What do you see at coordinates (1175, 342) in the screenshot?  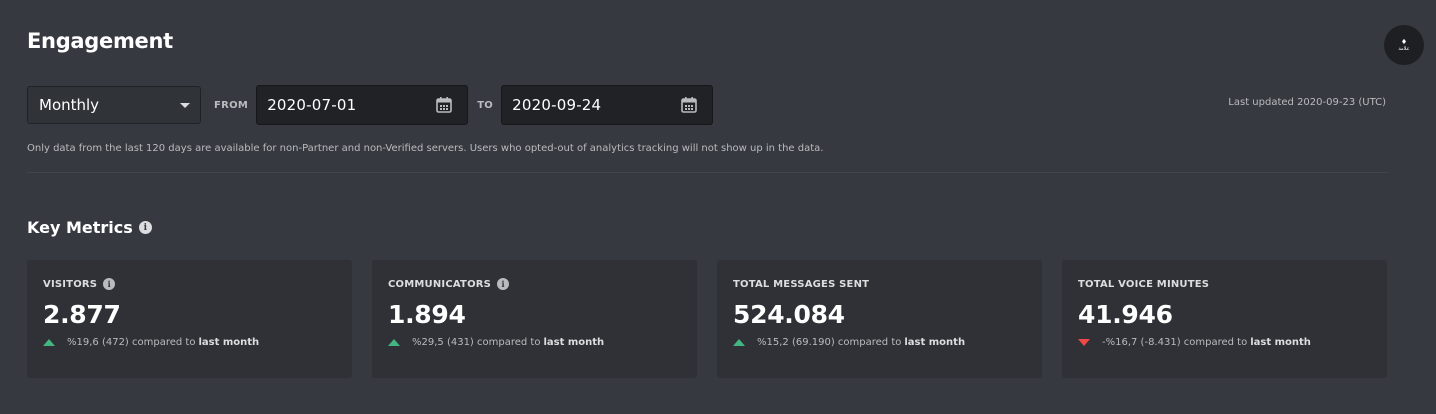 I see `metric-delta-text: -%16,7 (-8.431) compared to` at bounding box center [1175, 342].